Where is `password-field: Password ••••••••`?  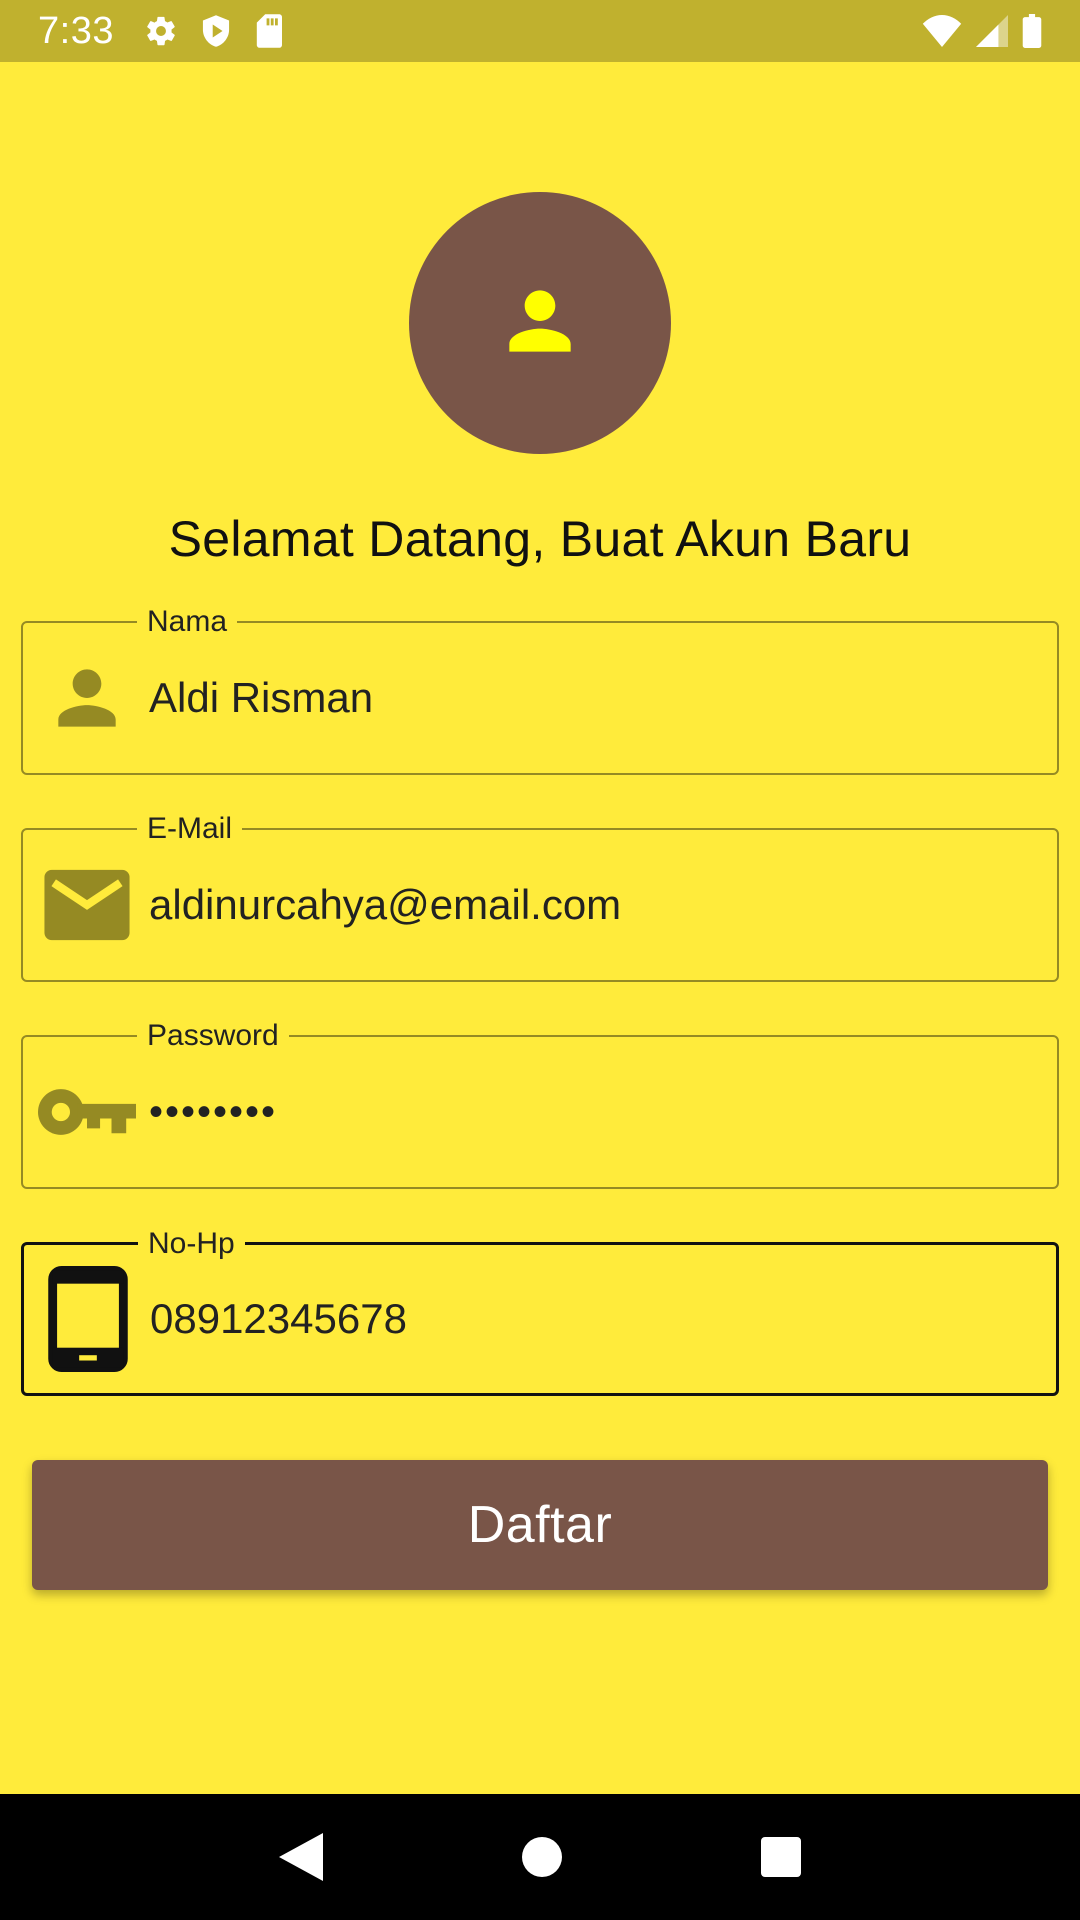 password-field: Password •••••••• is located at coordinates (540, 1105).